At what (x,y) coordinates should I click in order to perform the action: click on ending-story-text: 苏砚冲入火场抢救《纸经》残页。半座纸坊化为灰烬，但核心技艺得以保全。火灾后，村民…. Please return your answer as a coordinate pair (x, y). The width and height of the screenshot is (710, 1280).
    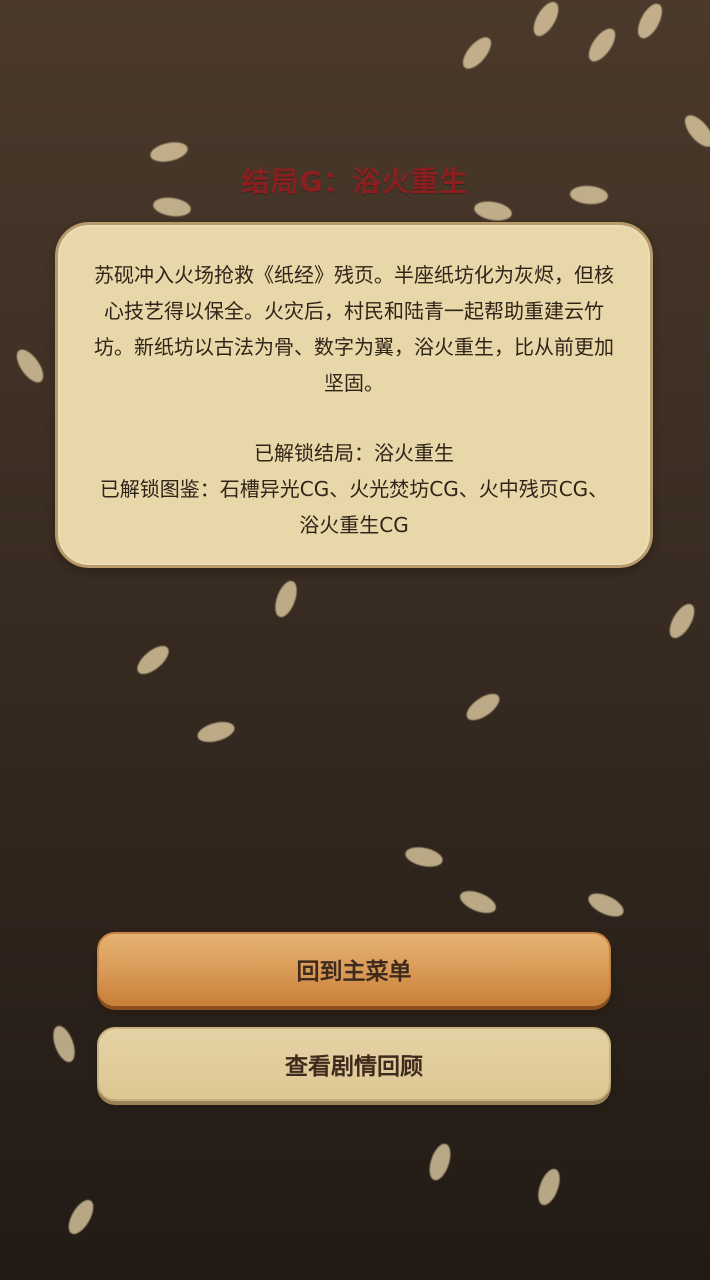
    Looking at the image, I should click on (354, 329).